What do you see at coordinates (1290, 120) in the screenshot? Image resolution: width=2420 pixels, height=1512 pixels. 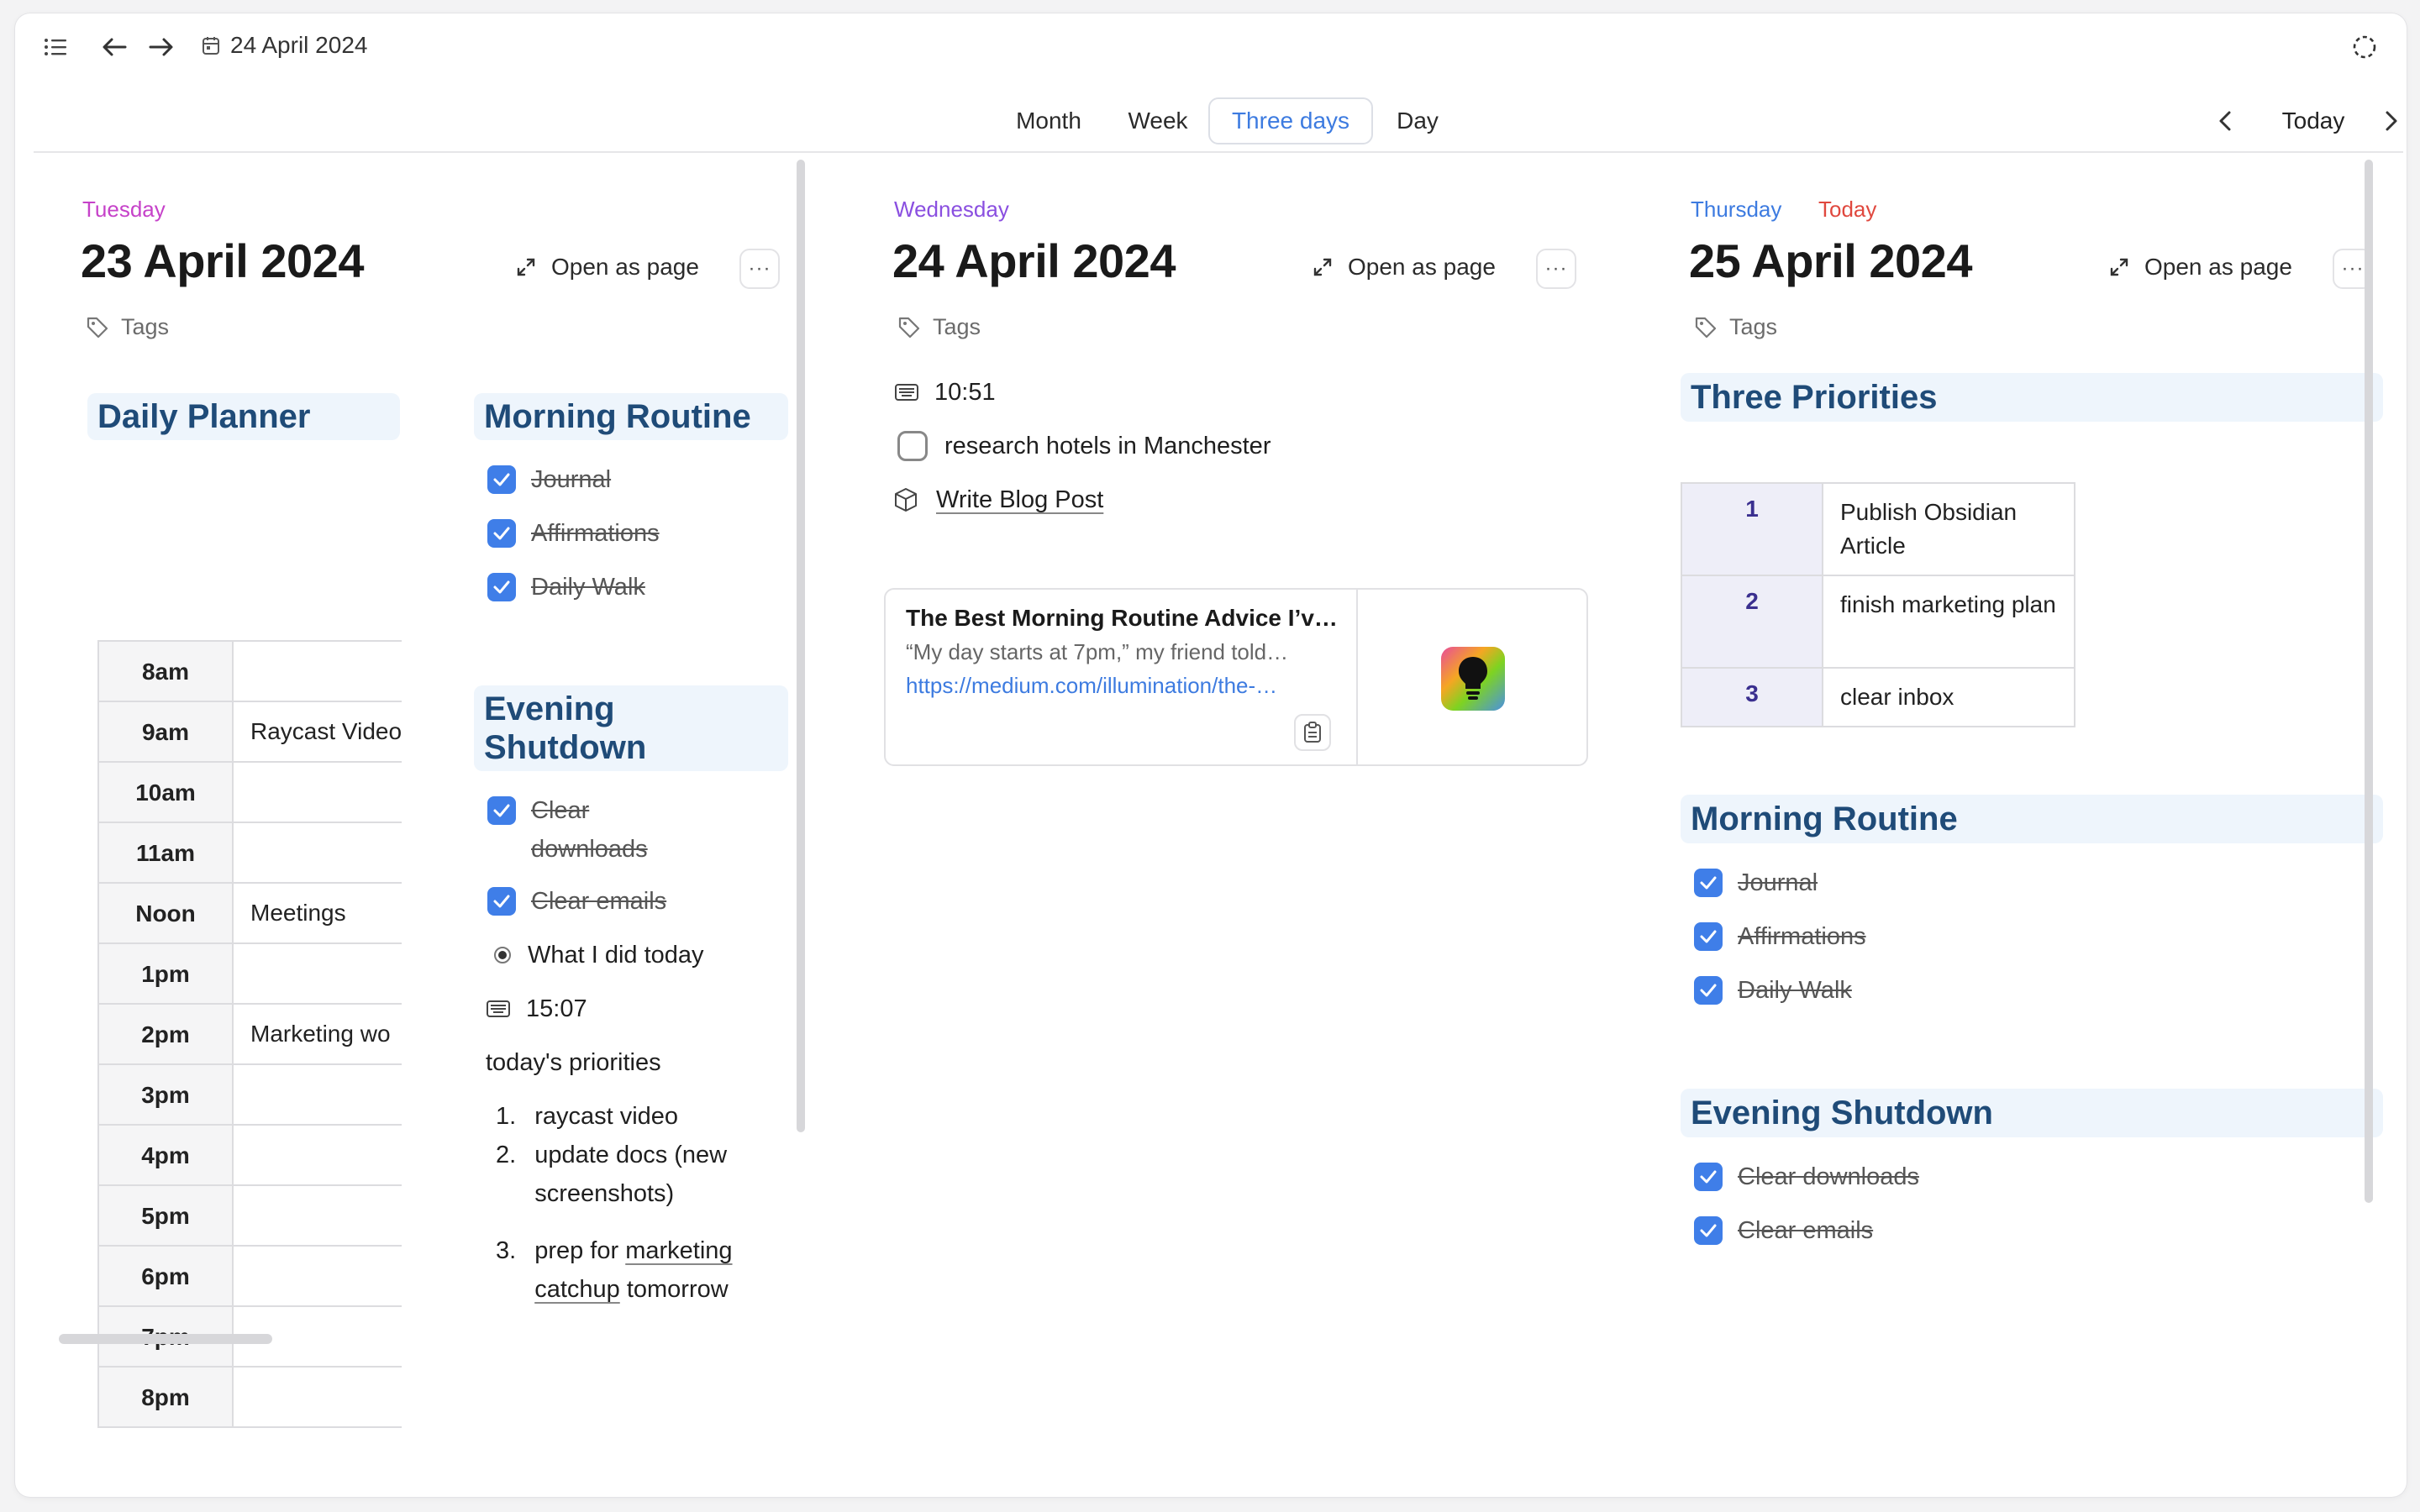 I see `view-three-days-button: Three days` at bounding box center [1290, 120].